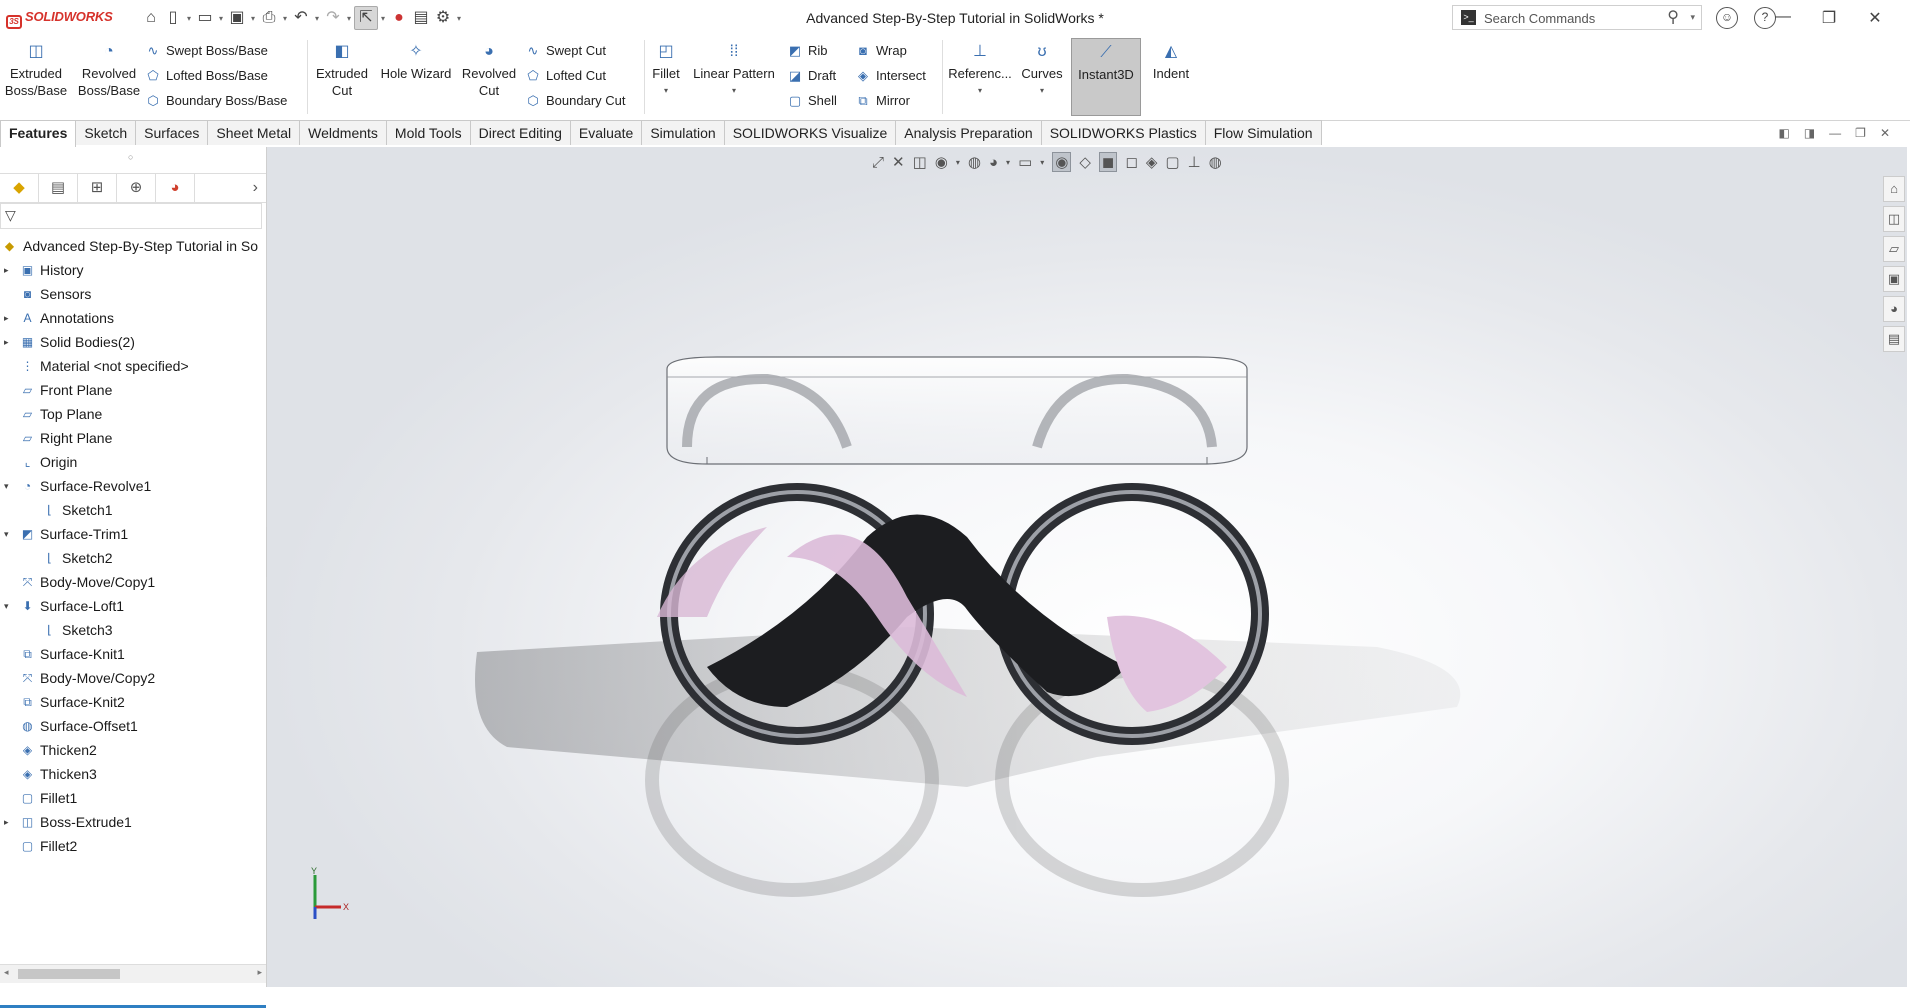 The image size is (1910, 1008). What do you see at coordinates (366, 18) in the screenshot?
I see `select-pointer-icon: ⇱` at bounding box center [366, 18].